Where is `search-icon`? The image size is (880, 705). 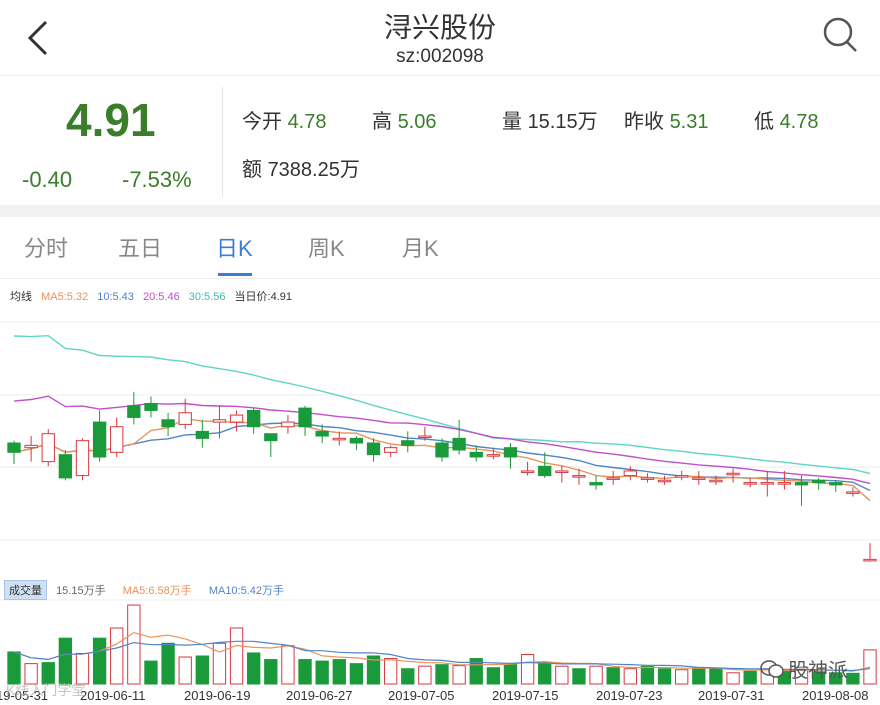 search-icon is located at coordinates (840, 34).